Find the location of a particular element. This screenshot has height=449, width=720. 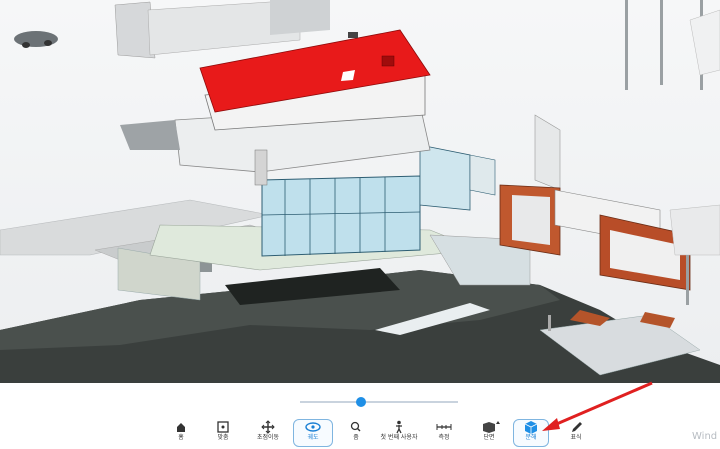

pan-button: 초점이동 is located at coordinates (268, 433).